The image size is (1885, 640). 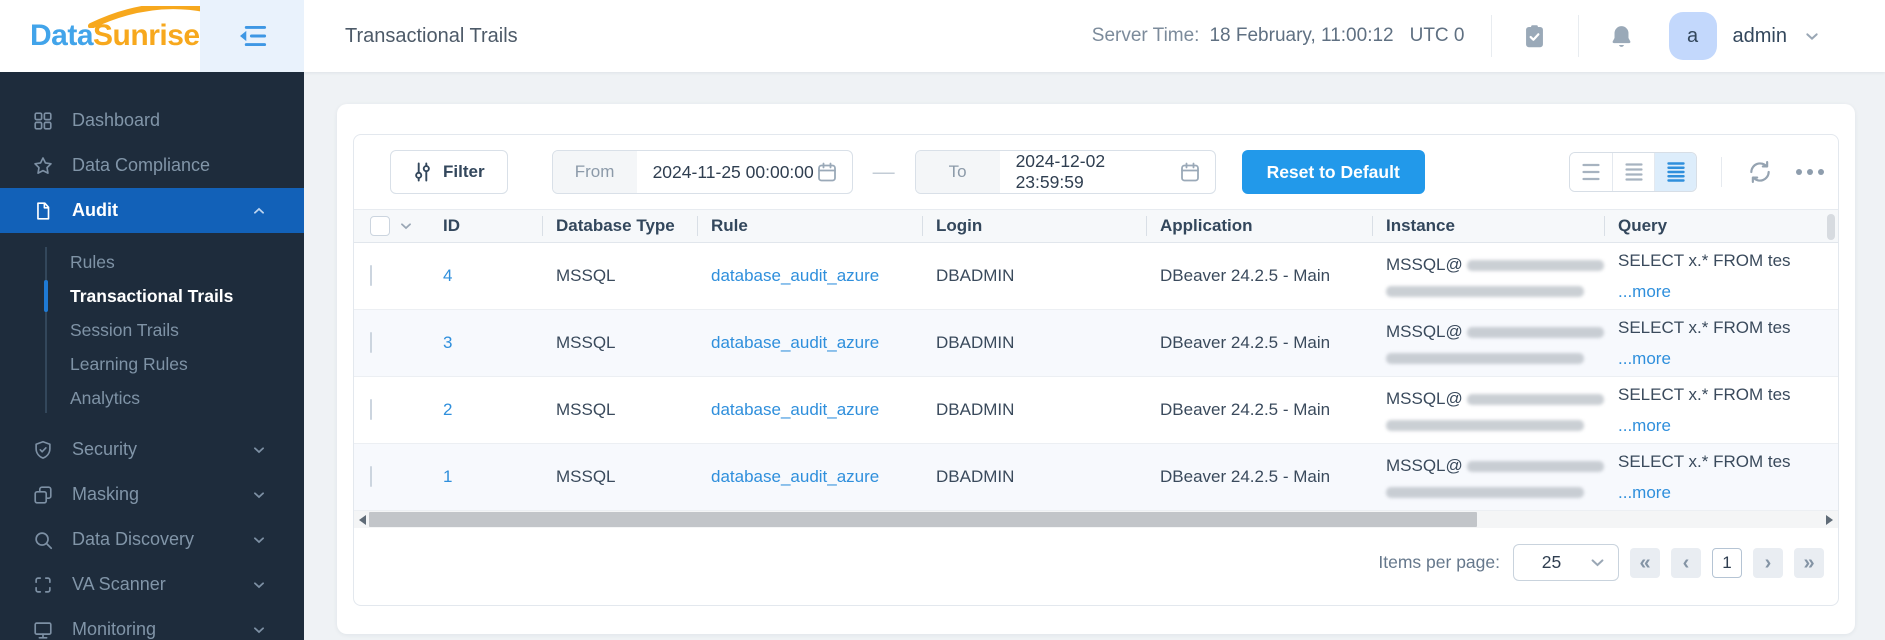 What do you see at coordinates (1768, 562) in the screenshot?
I see `next-page-button: ›` at bounding box center [1768, 562].